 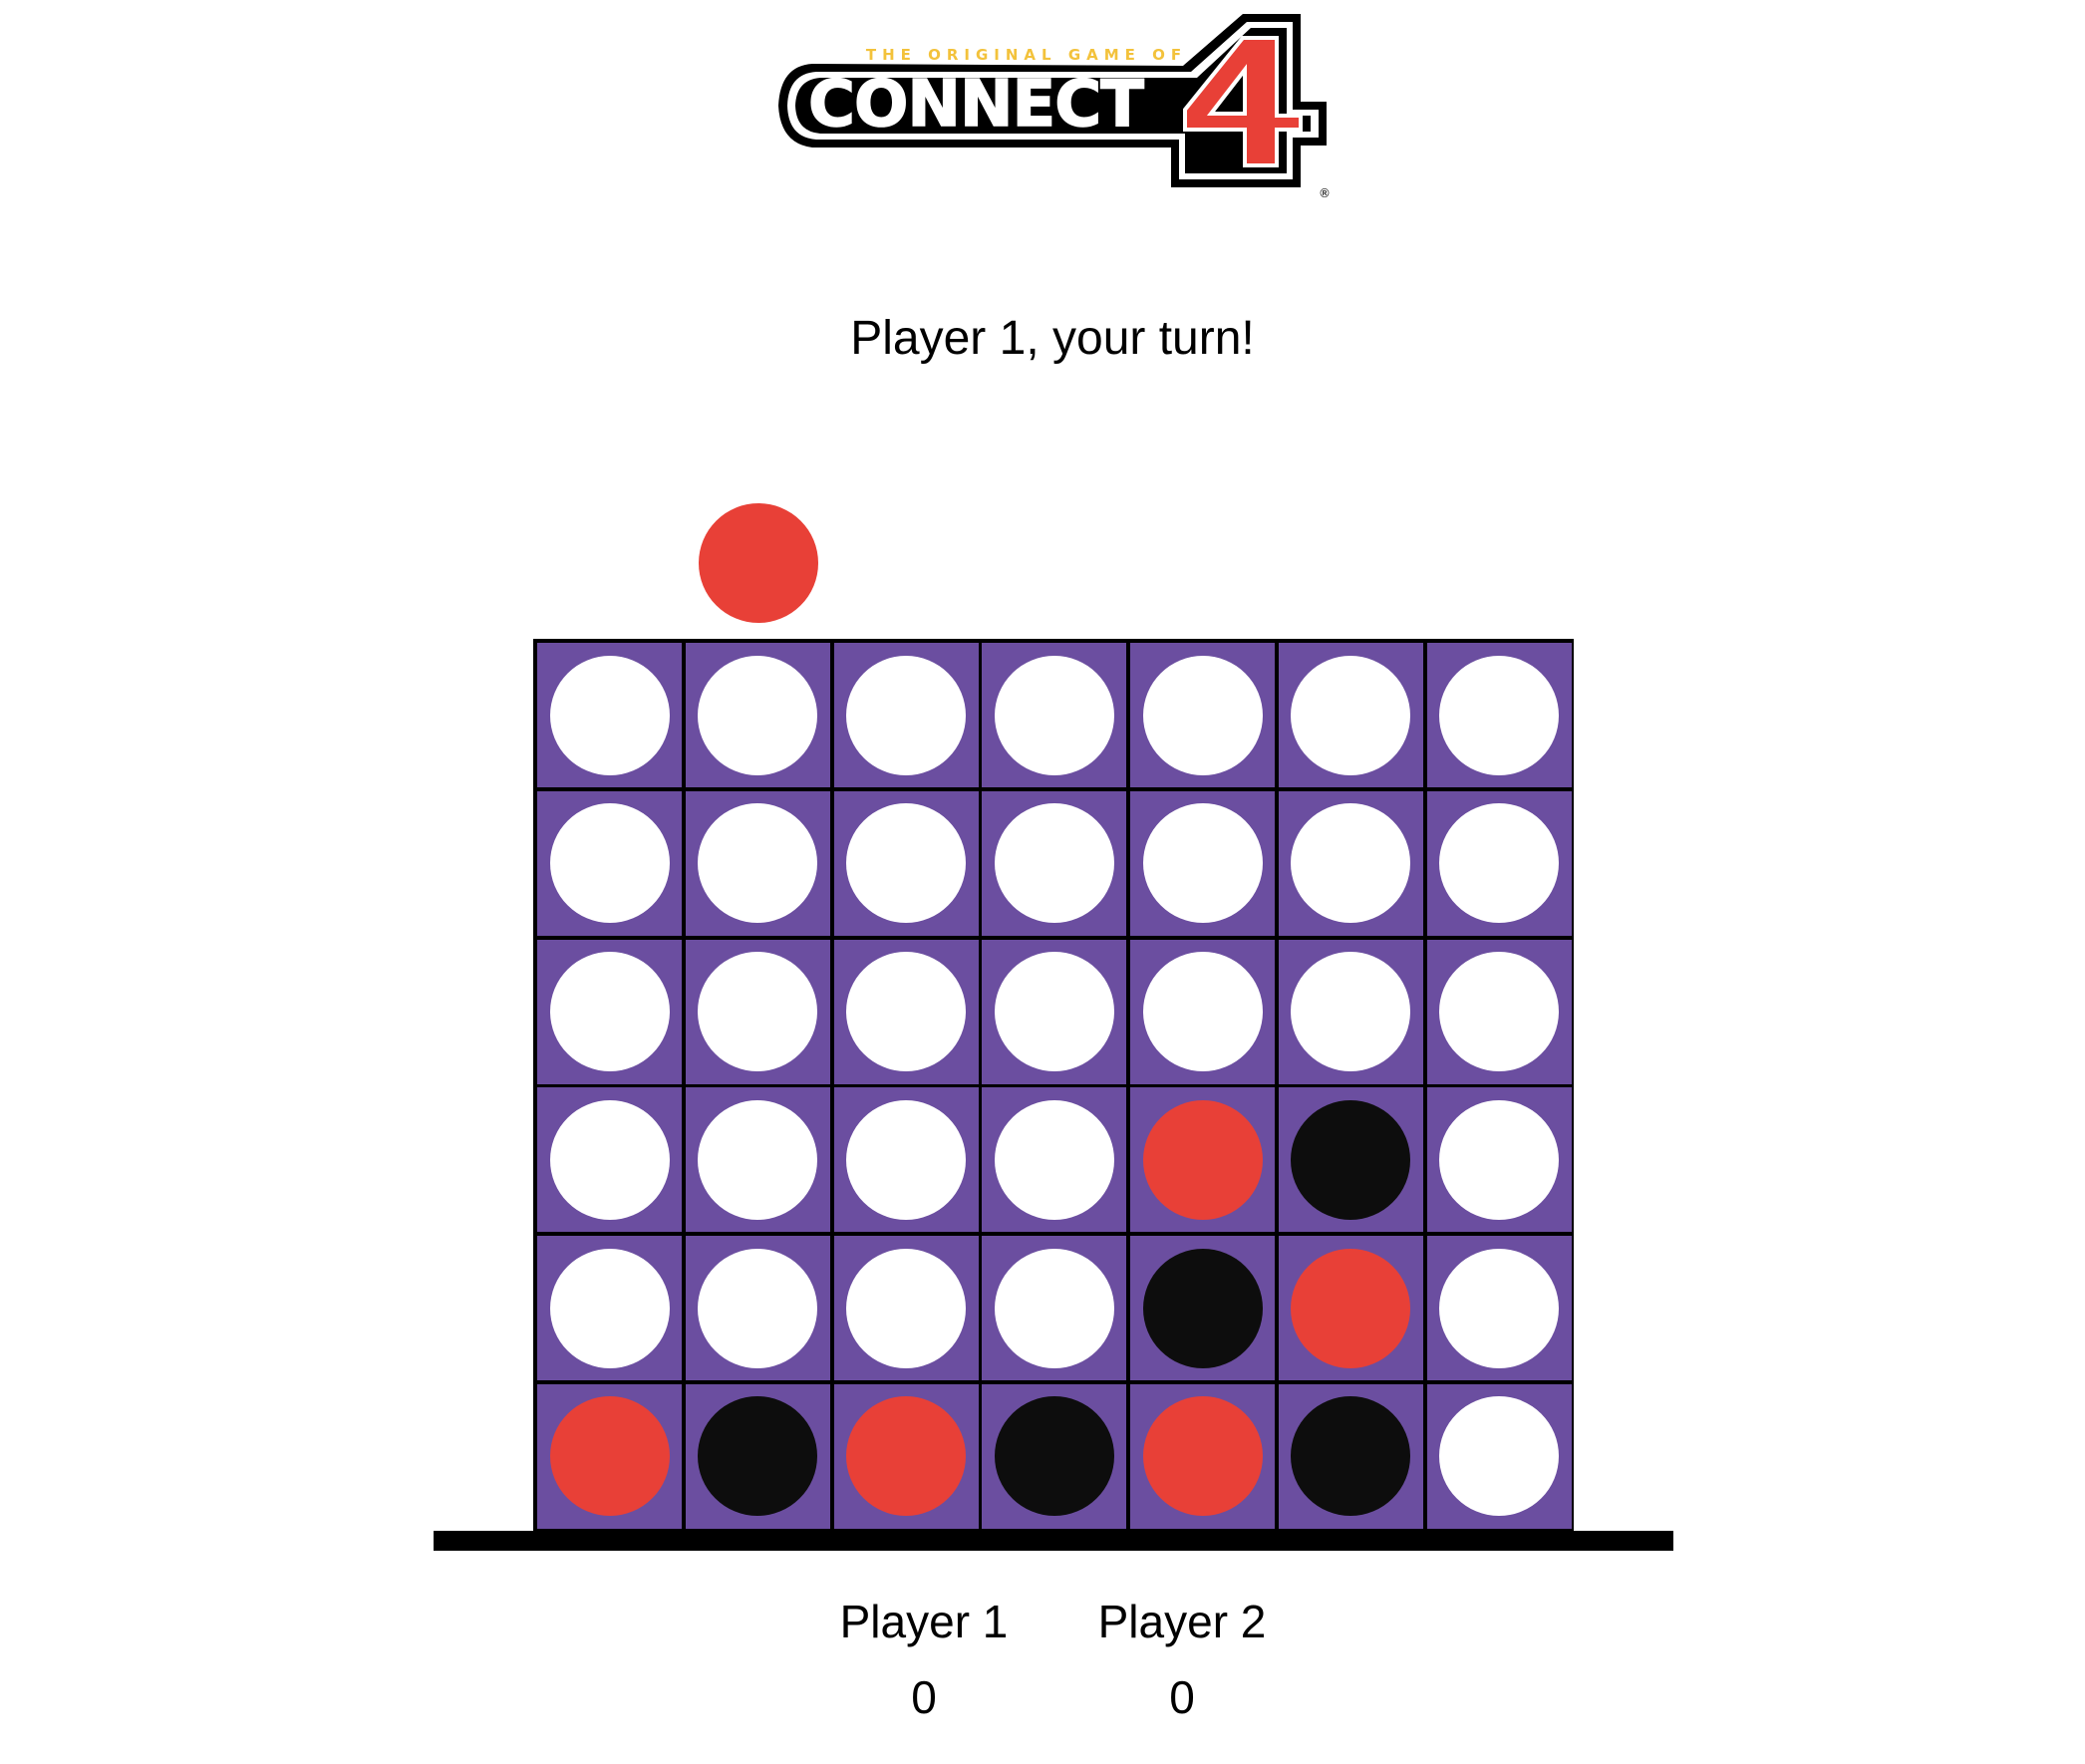 I want to click on player2-label: Player 2, so click(x=1182, y=1621).